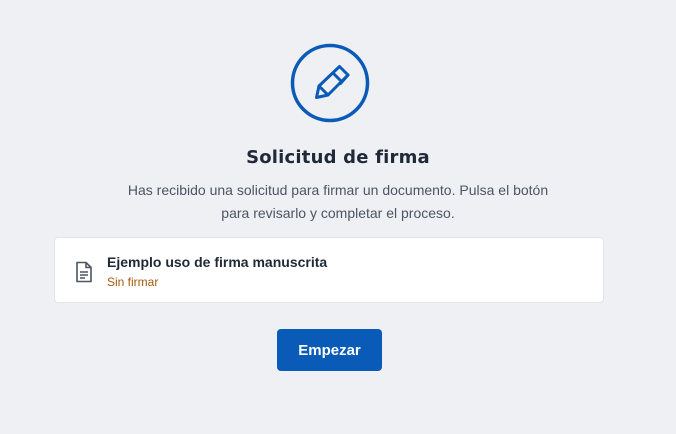 The image size is (676, 434). I want to click on start-button: Empezar, so click(329, 350).